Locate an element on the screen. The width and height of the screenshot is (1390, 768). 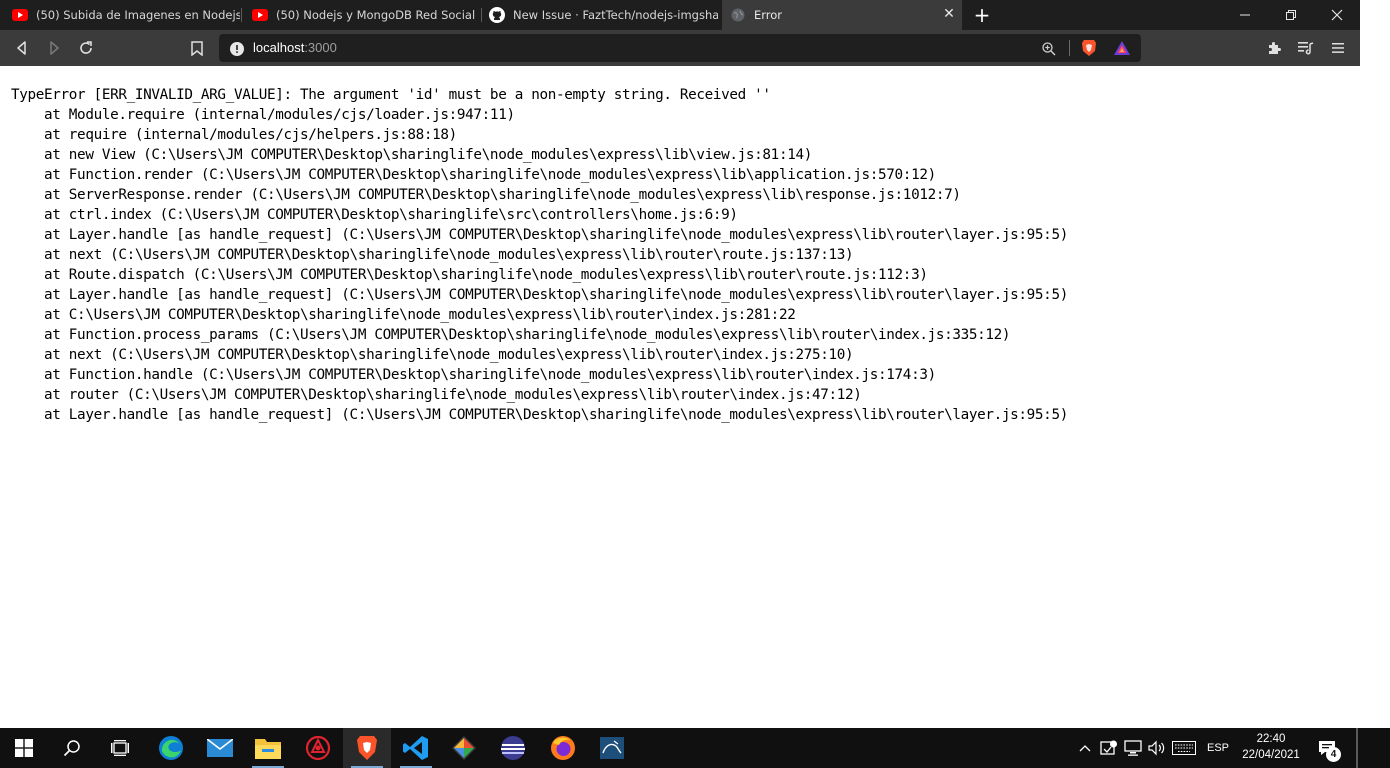
brave-icon is located at coordinates (367, 748).